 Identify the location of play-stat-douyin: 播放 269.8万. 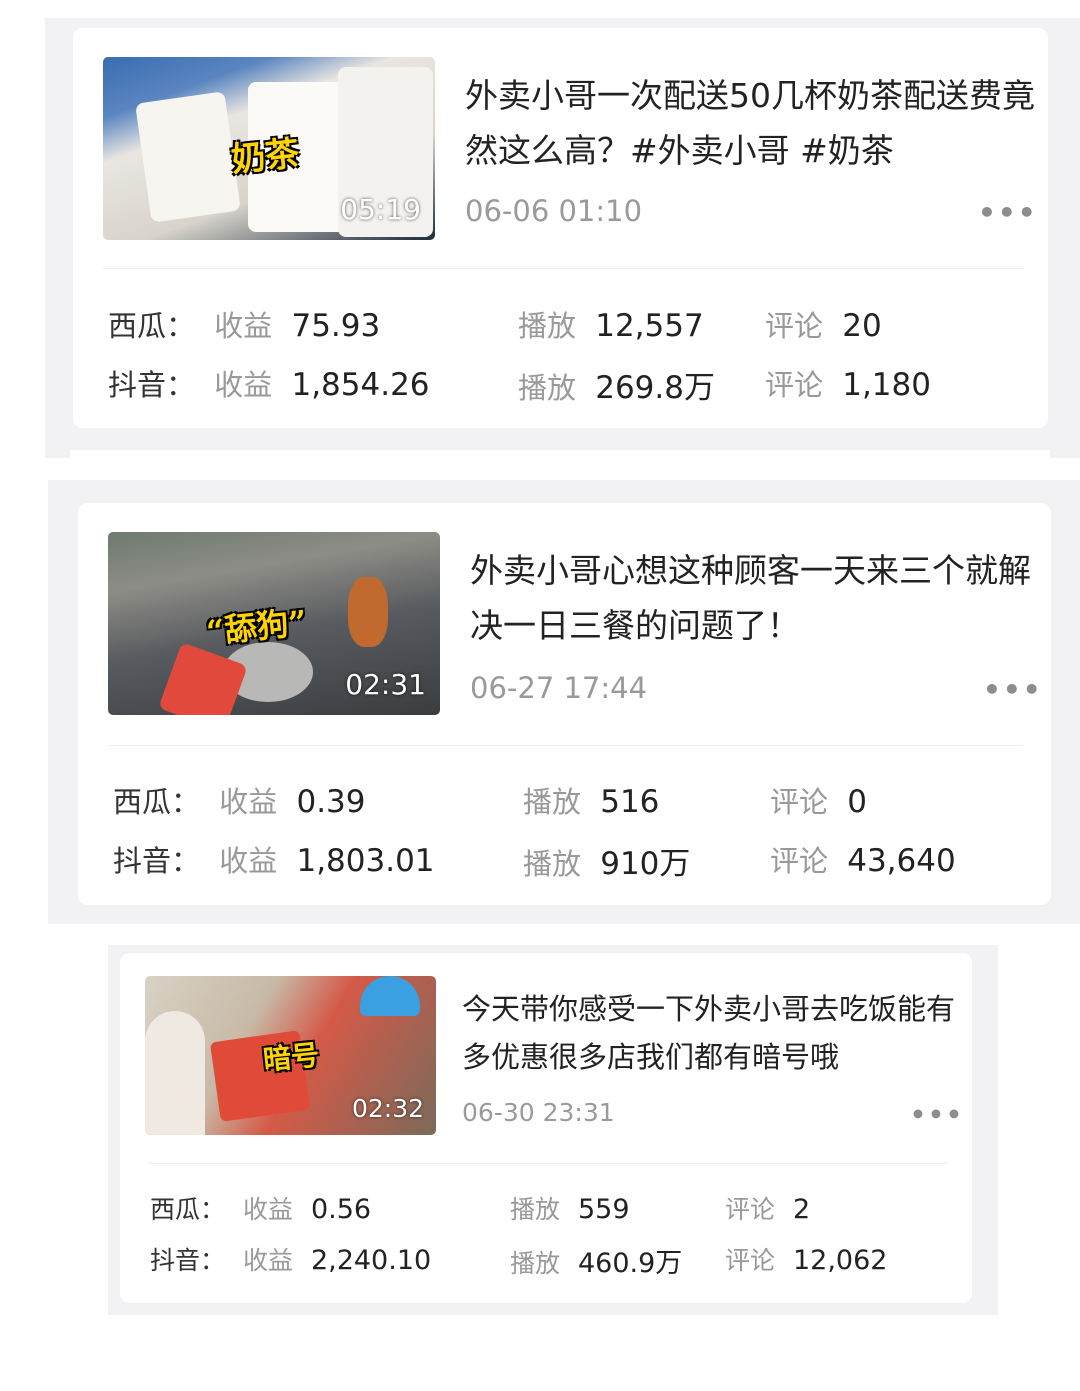
(616, 384).